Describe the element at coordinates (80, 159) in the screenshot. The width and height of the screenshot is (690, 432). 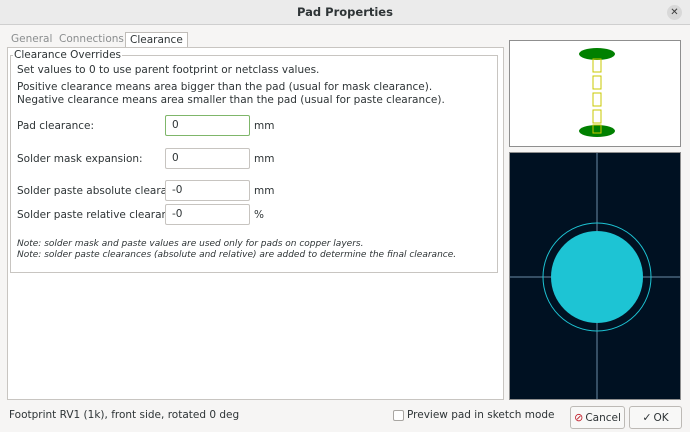
I see `solder-mask-label: Solder mask expansion:` at that location.